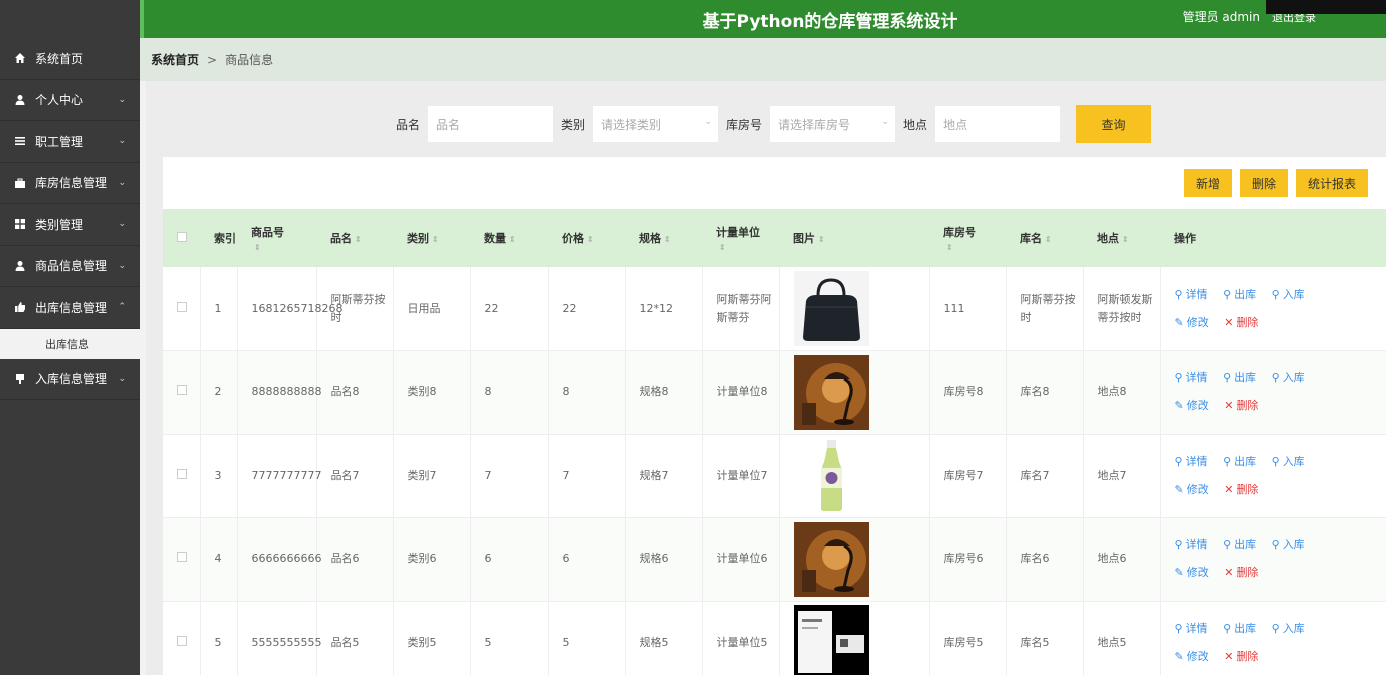 This screenshot has height=675, width=1386. What do you see at coordinates (70, 100) in the screenshot?
I see `sidebar-item: 个人中心 ⌄` at bounding box center [70, 100].